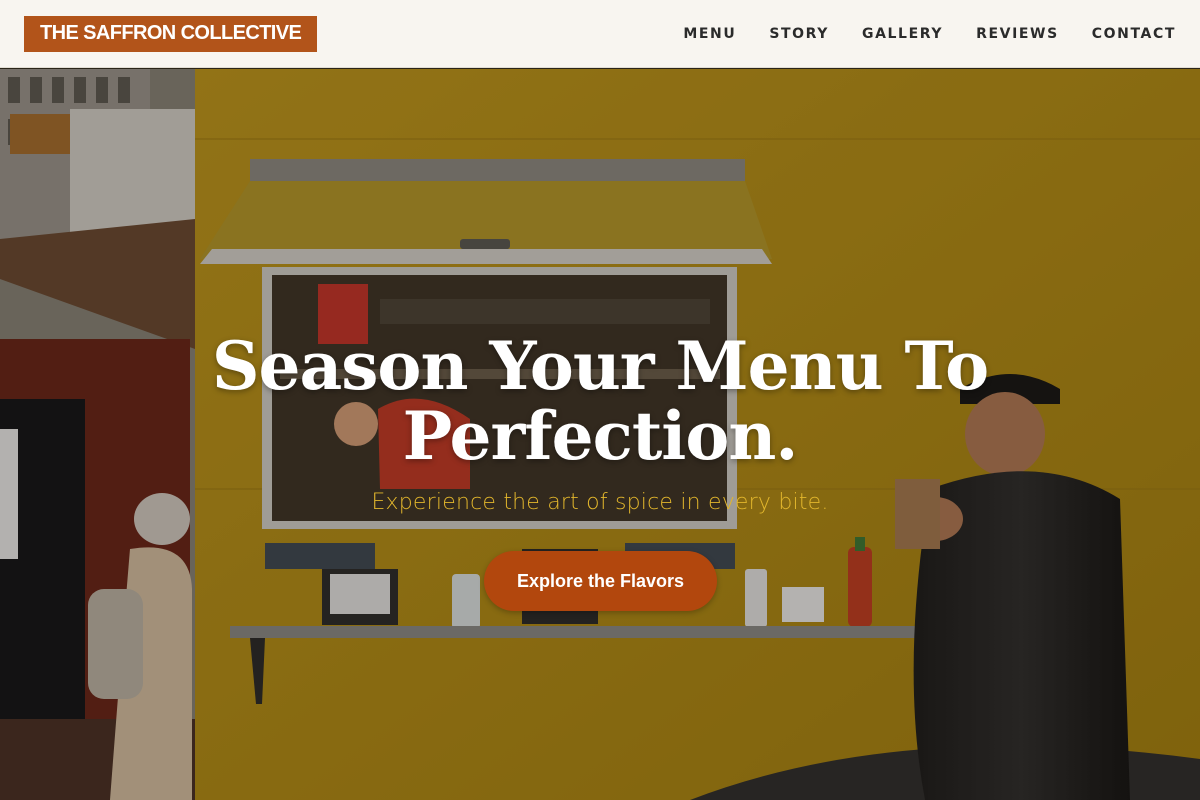 This screenshot has height=800, width=1200. I want to click on brand-logo: THE SAFFRON COLLECTIVE, so click(171, 33).